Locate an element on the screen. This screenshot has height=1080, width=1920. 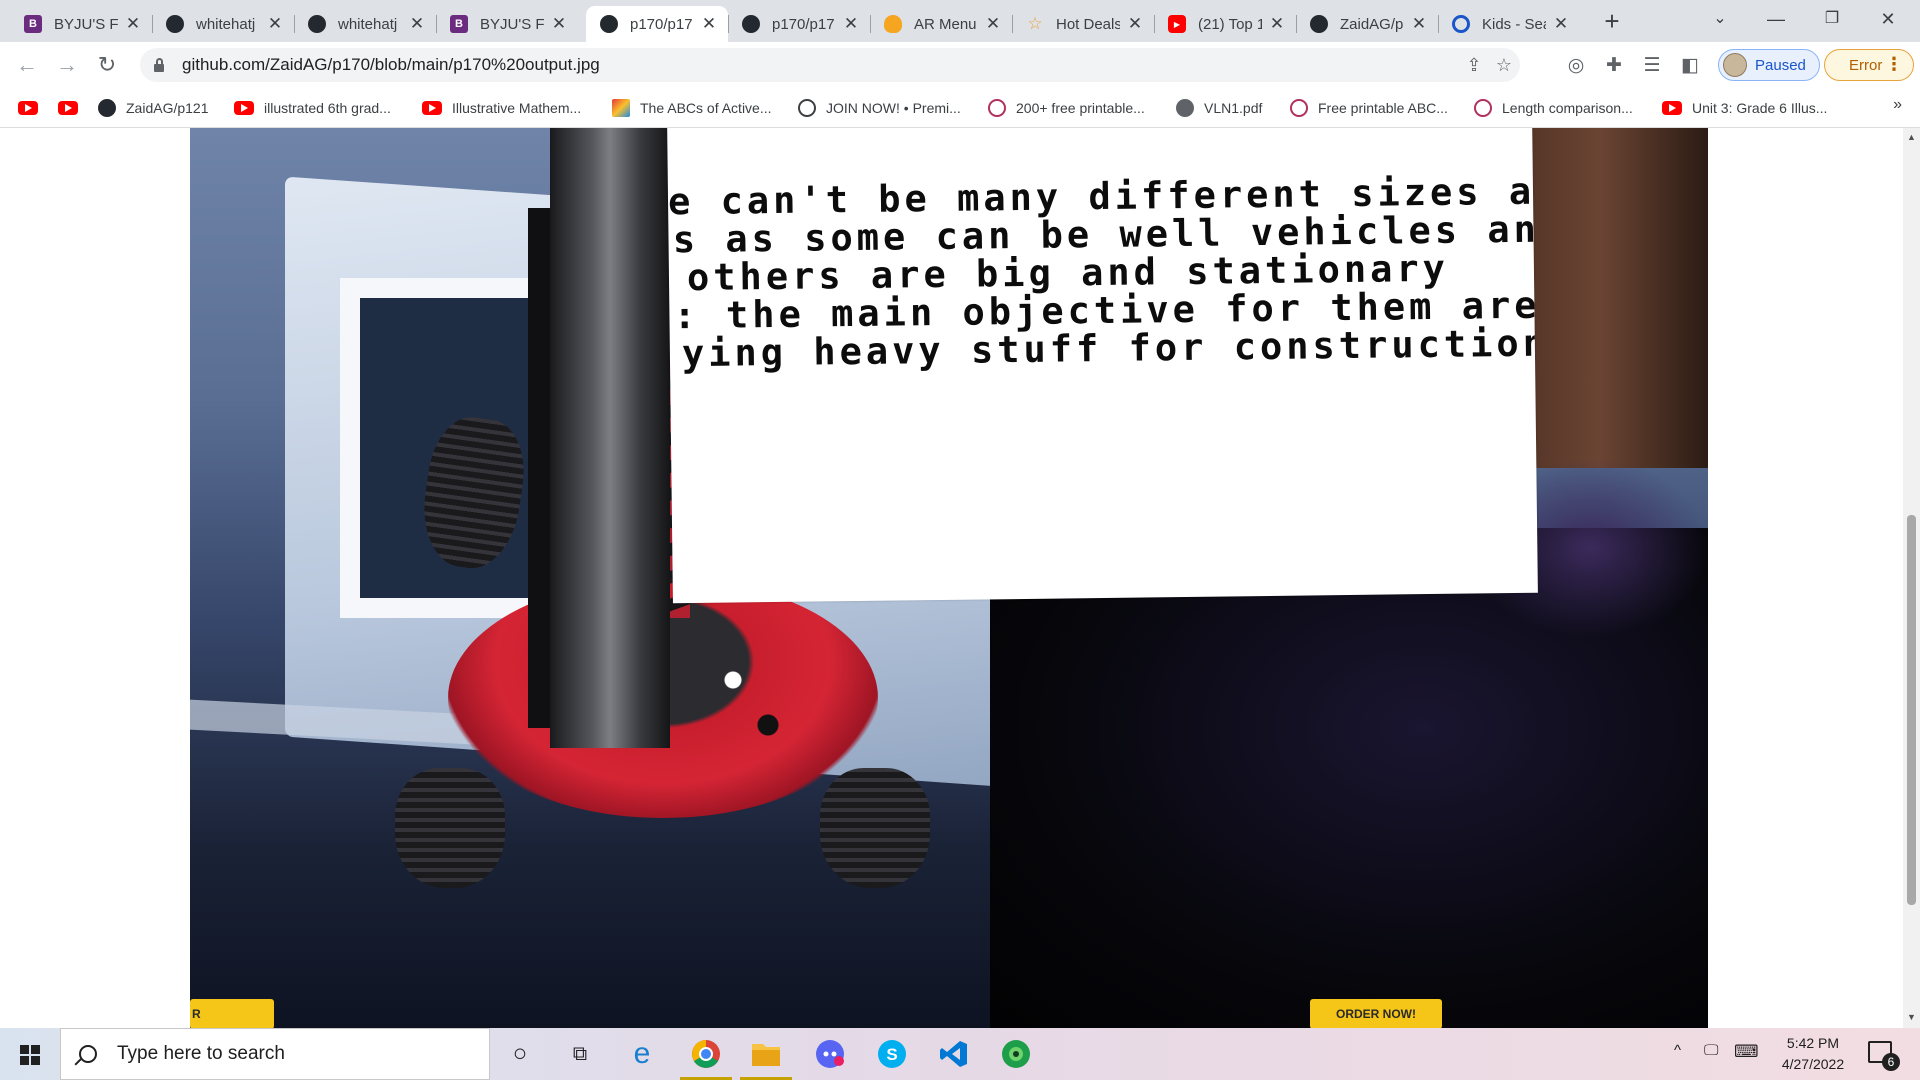
skype-icon: S is located at coordinates (892, 1054).